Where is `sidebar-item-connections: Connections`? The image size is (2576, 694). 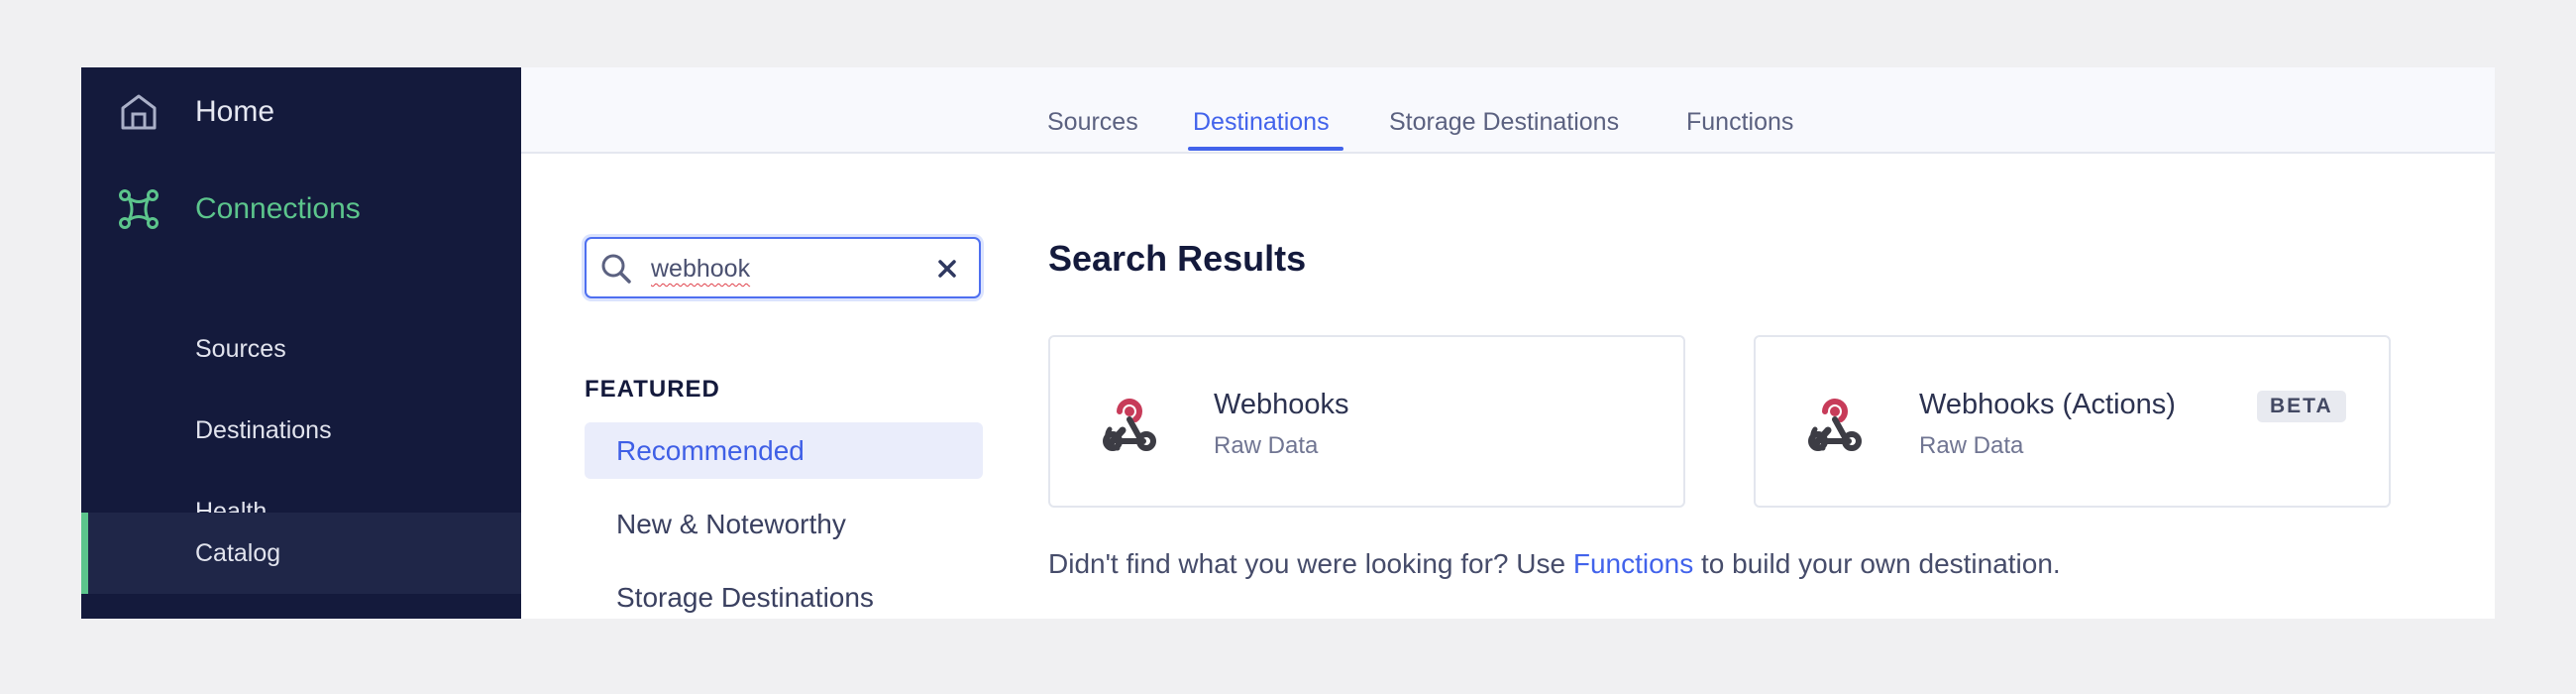 sidebar-item-connections: Connections is located at coordinates (301, 209).